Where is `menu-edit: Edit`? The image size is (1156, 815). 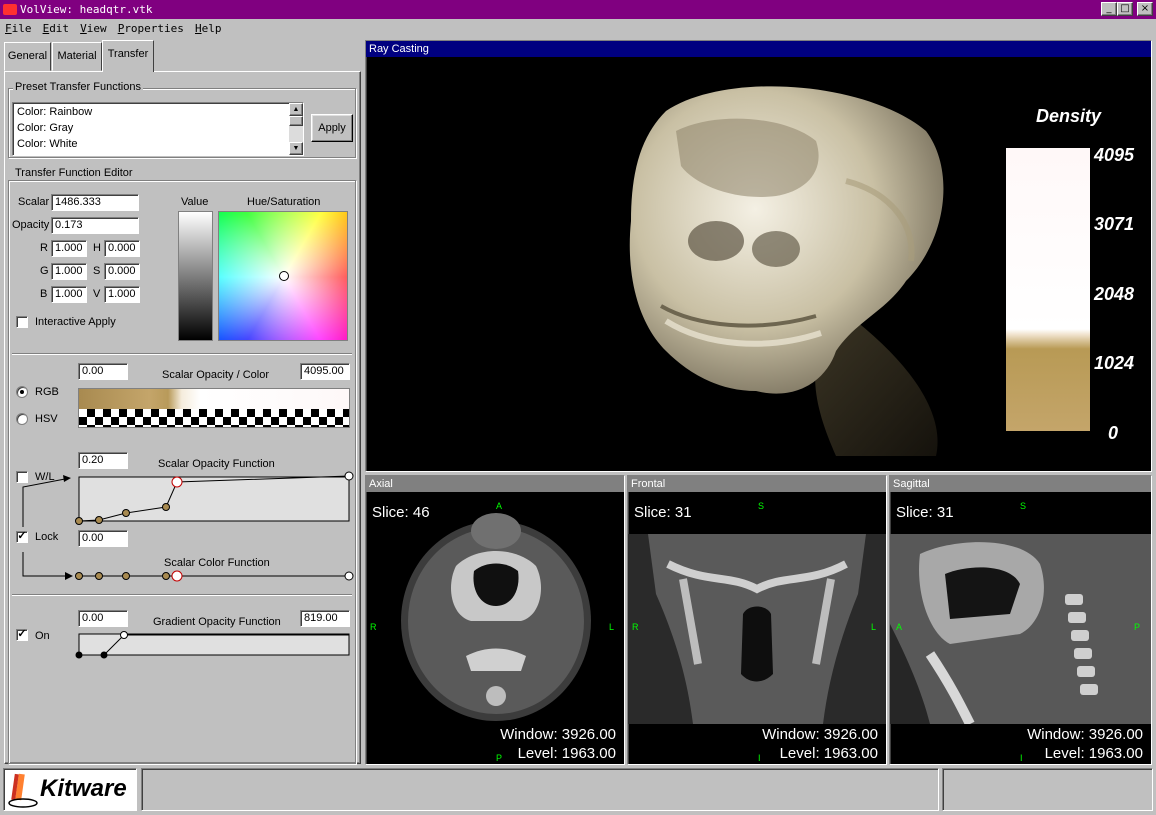 menu-edit: Edit is located at coordinates (56, 29).